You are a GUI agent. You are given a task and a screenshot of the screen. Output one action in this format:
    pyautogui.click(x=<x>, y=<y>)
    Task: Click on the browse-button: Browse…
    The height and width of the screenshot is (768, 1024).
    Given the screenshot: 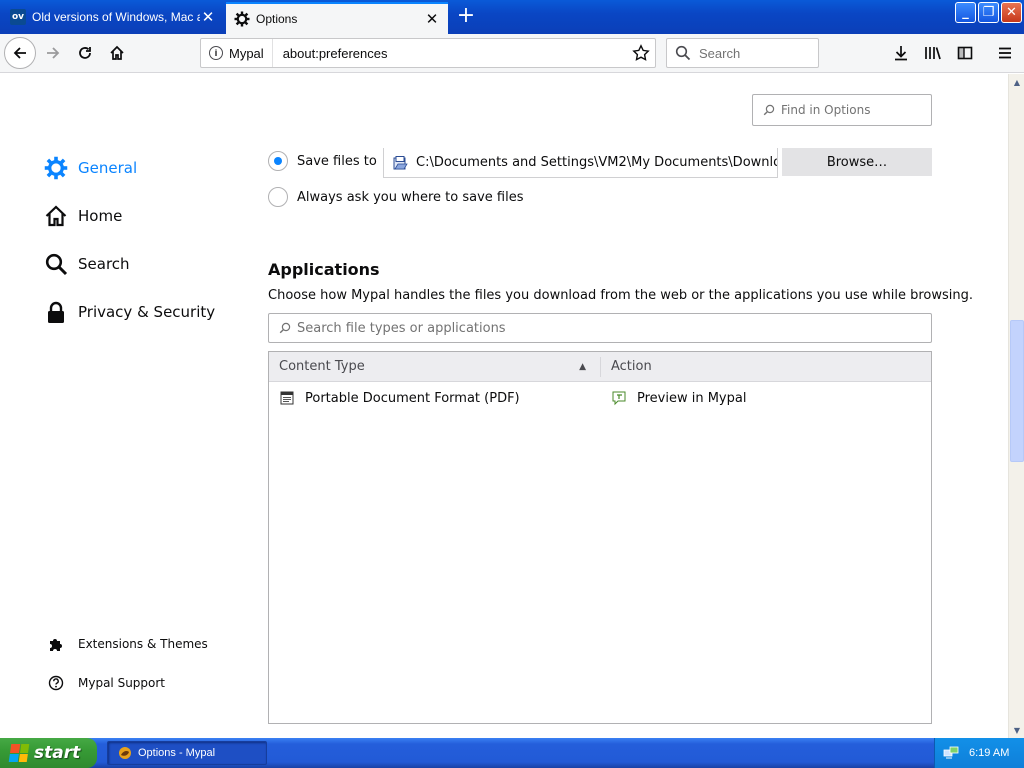 What is the action you would take?
    pyautogui.click(x=857, y=162)
    